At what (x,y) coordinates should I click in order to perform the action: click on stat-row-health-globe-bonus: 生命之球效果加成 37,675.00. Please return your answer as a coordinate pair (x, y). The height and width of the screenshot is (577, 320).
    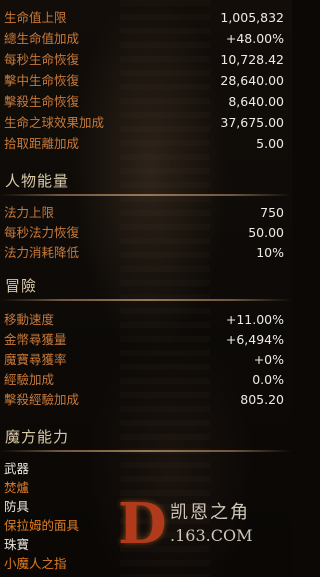
    Looking at the image, I should click on (144, 123).